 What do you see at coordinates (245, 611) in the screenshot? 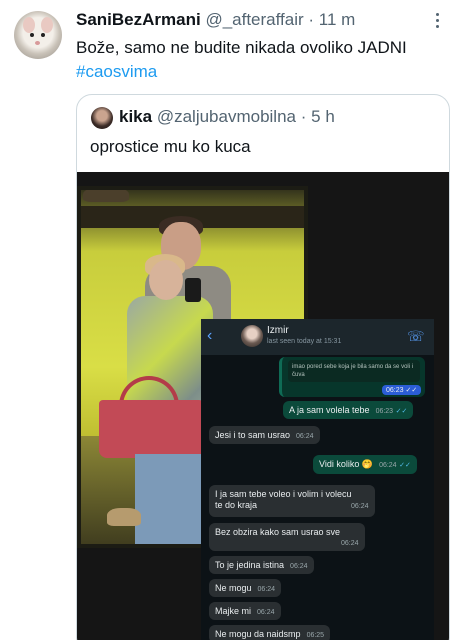
I see `chat-message-in: Majke mi 06:24` at bounding box center [245, 611].